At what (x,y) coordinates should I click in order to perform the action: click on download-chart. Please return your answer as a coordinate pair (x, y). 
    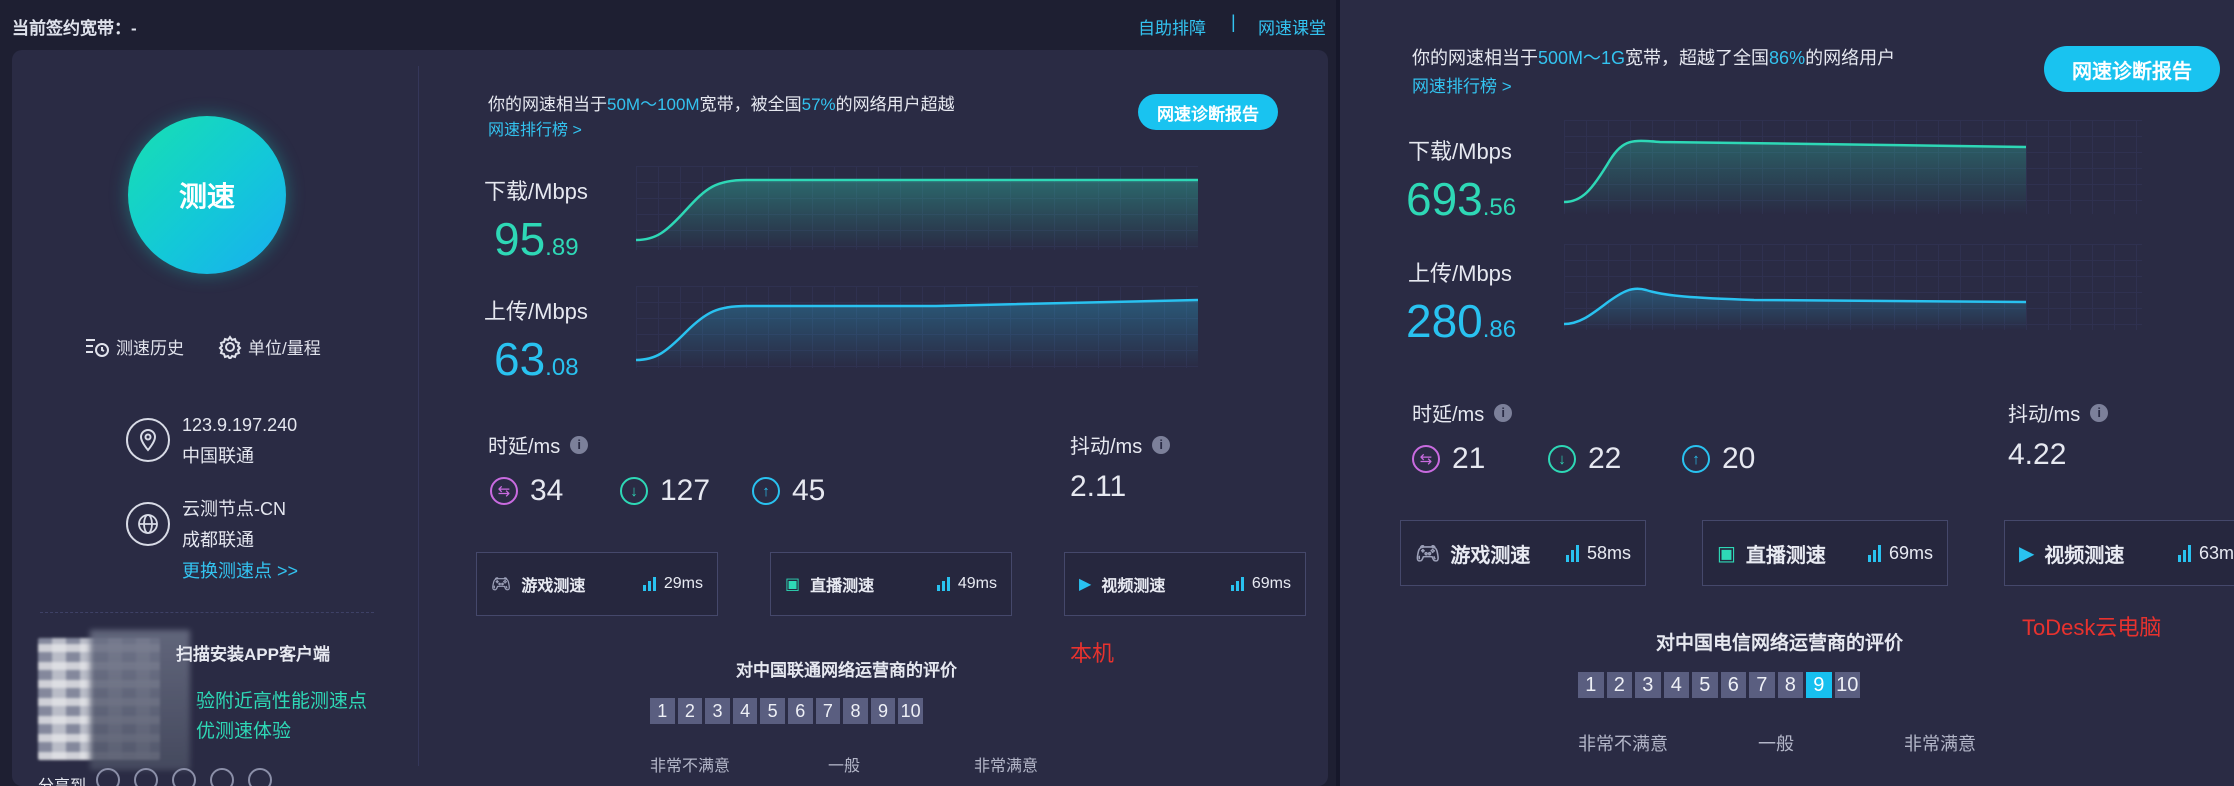
    Looking at the image, I should click on (917, 214).